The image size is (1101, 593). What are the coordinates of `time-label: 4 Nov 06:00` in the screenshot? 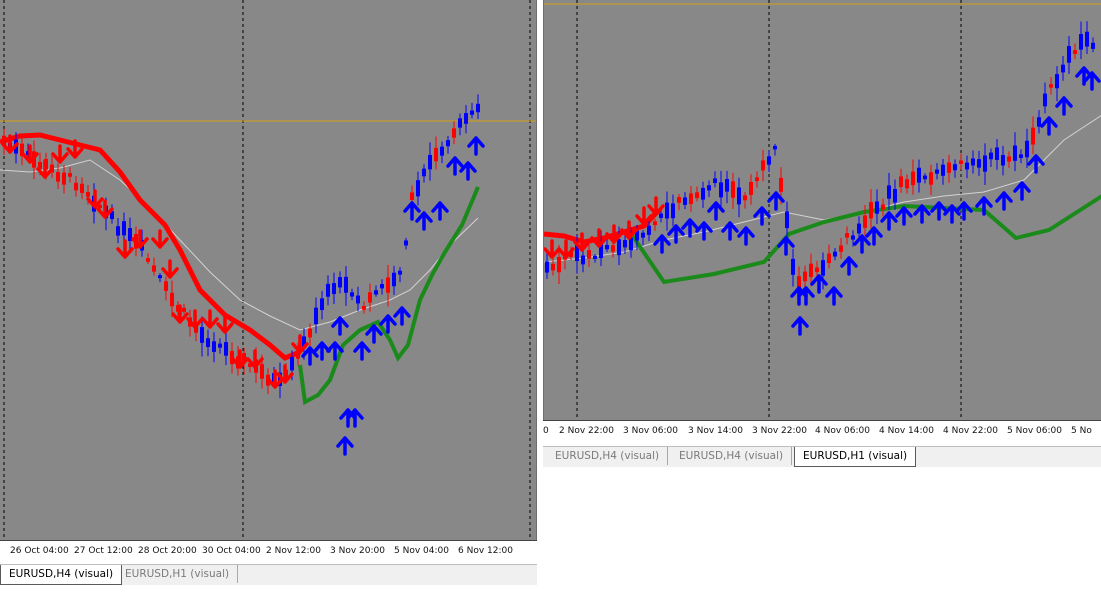 It's located at (842, 431).